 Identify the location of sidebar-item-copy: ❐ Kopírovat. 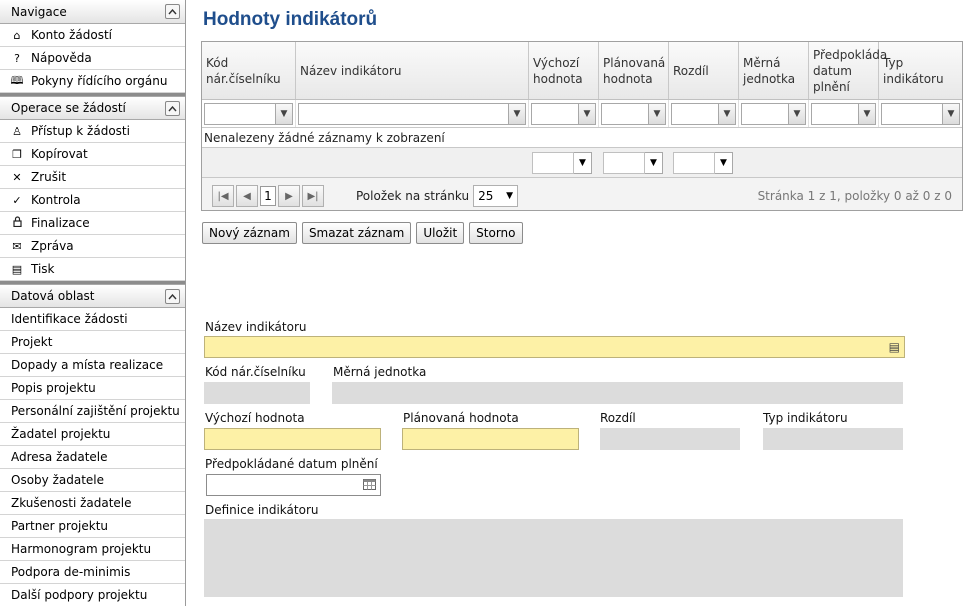
(92, 154).